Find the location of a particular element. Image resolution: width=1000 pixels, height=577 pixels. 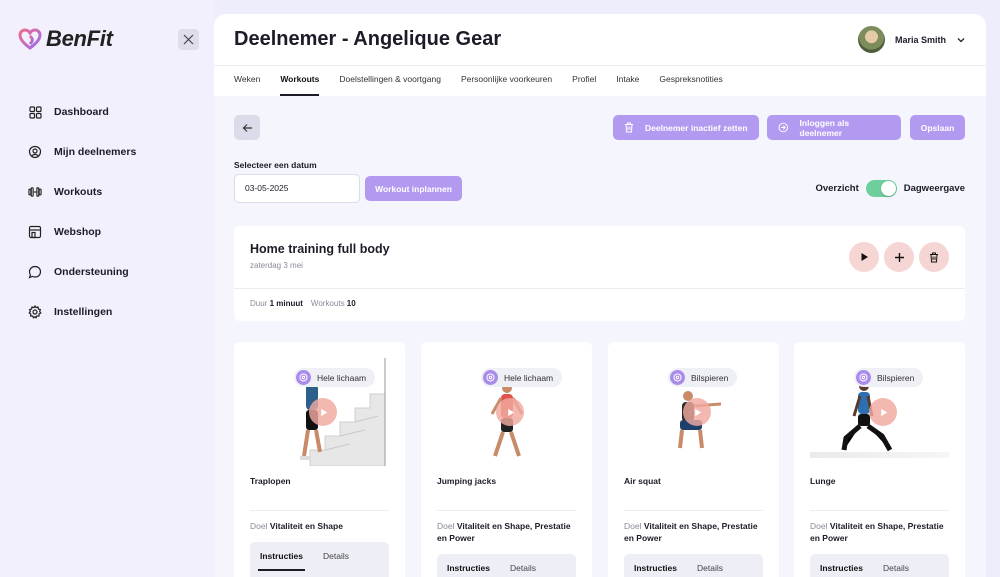

tab-intake: Intake is located at coordinates (627, 81).